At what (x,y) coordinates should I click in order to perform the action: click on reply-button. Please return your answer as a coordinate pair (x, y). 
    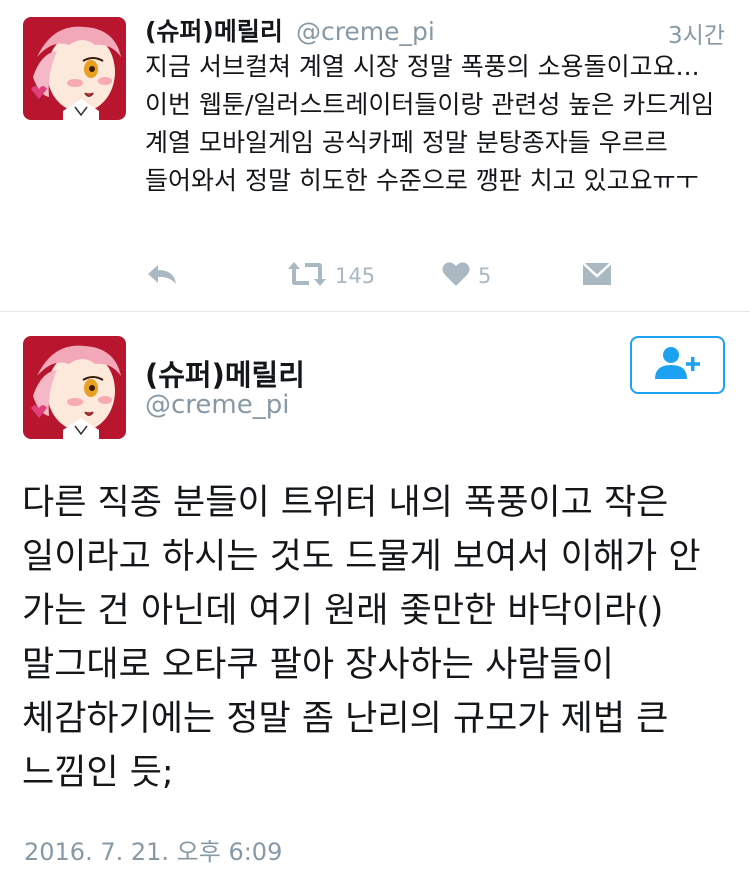
    Looking at the image, I should click on (162, 276).